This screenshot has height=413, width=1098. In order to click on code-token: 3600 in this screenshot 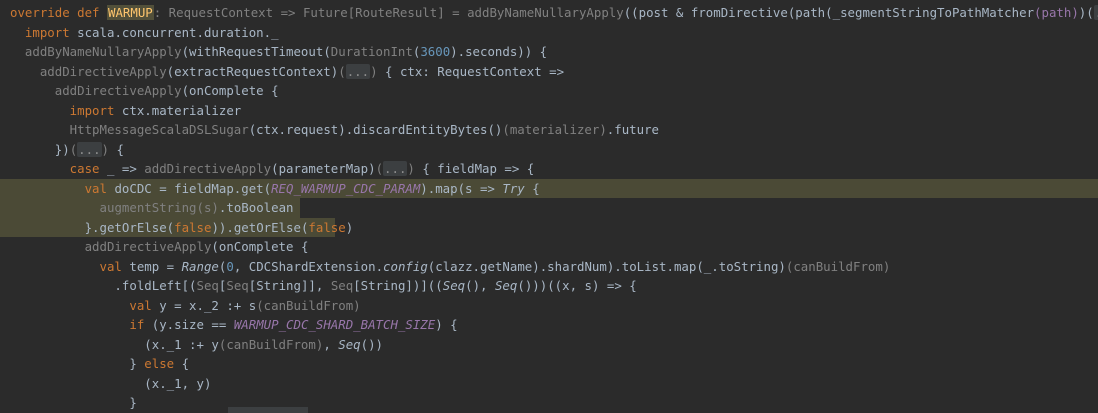, I will do `click(435, 51)`.